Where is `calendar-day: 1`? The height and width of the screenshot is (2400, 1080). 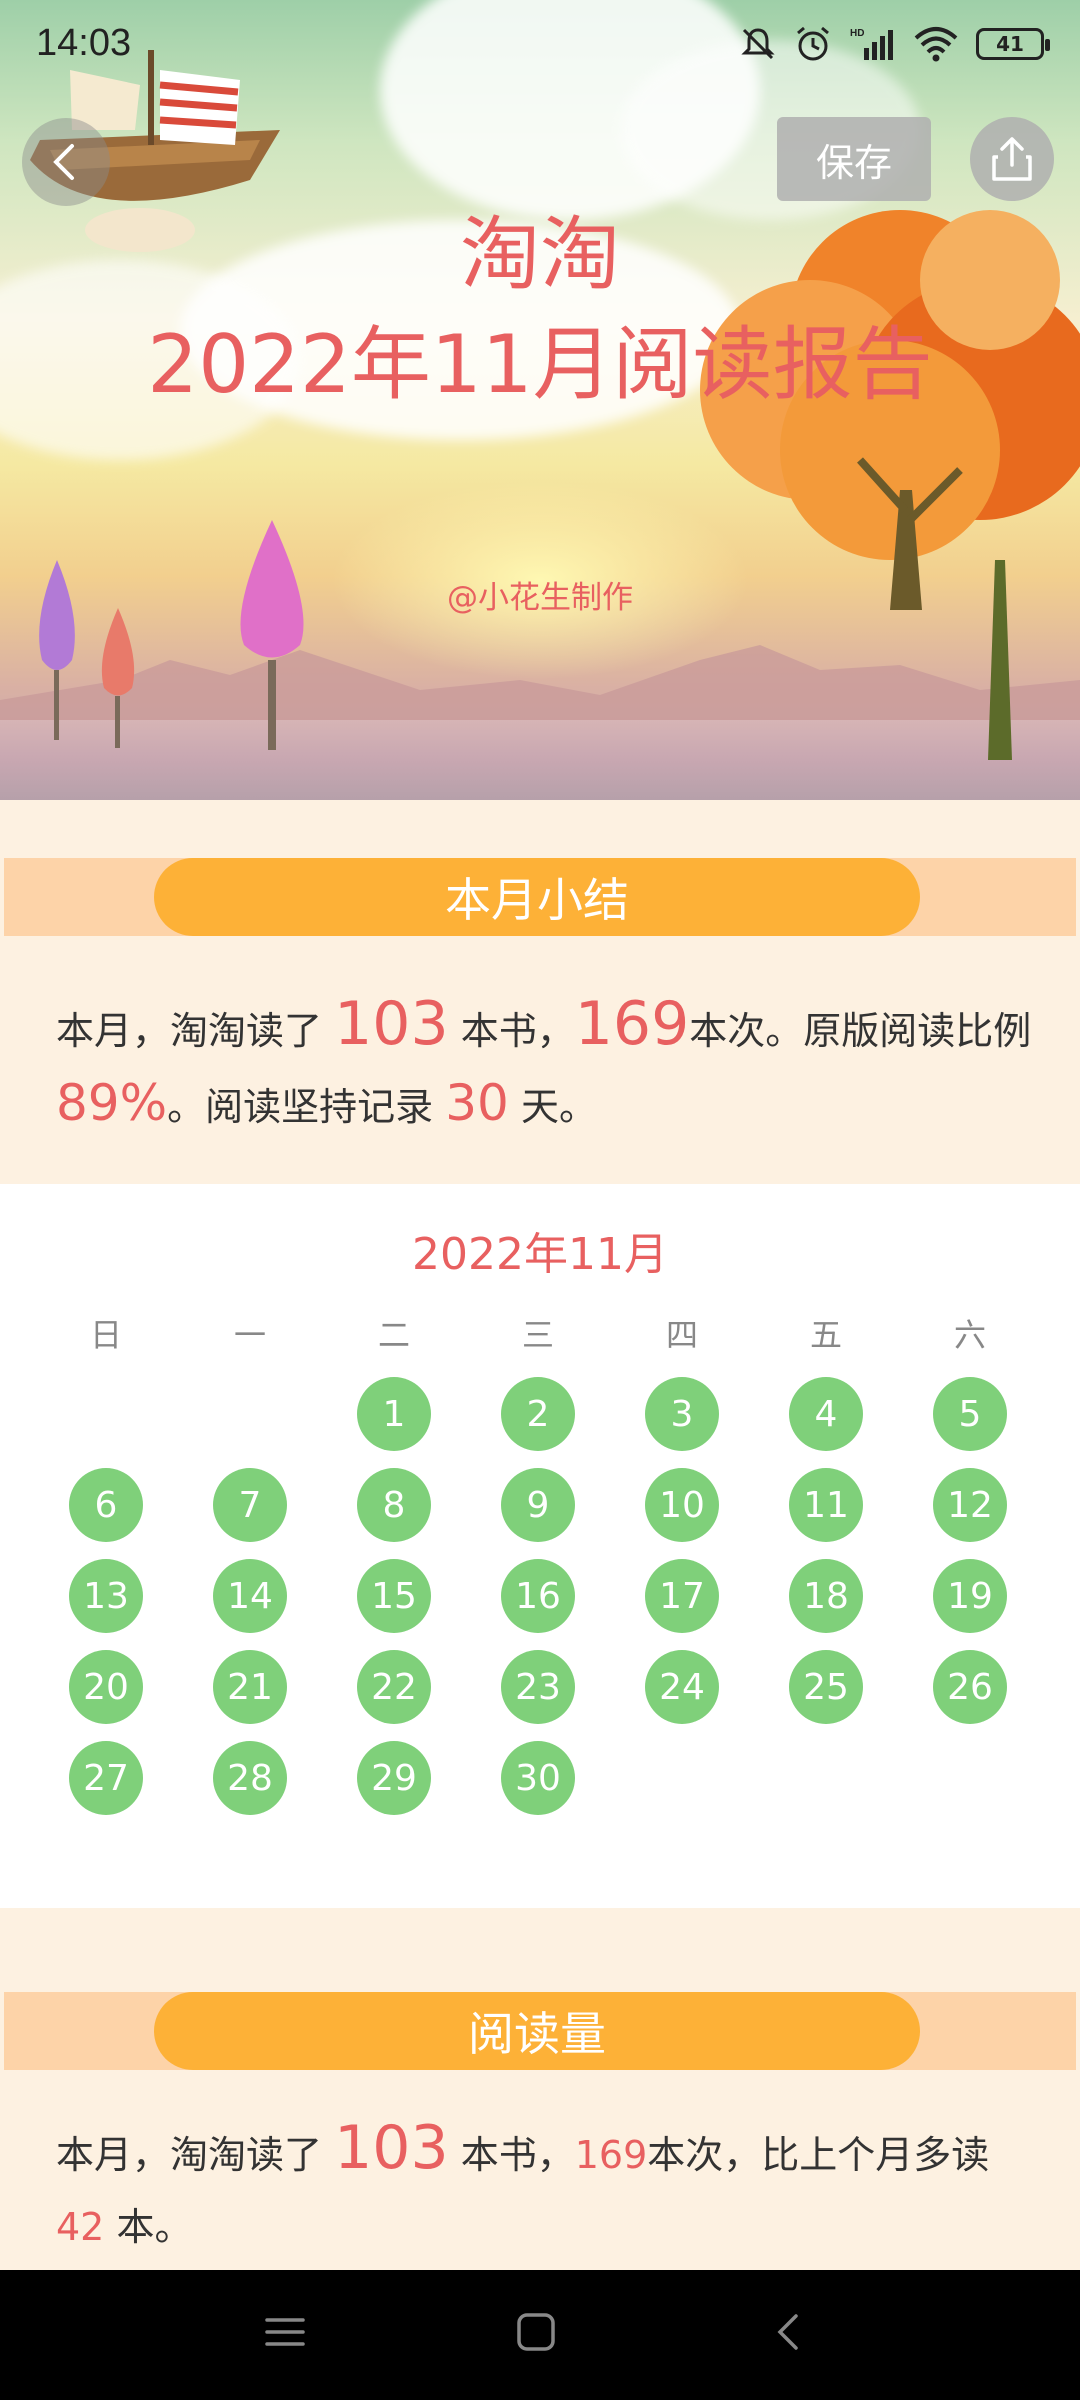 calendar-day: 1 is located at coordinates (394, 1414).